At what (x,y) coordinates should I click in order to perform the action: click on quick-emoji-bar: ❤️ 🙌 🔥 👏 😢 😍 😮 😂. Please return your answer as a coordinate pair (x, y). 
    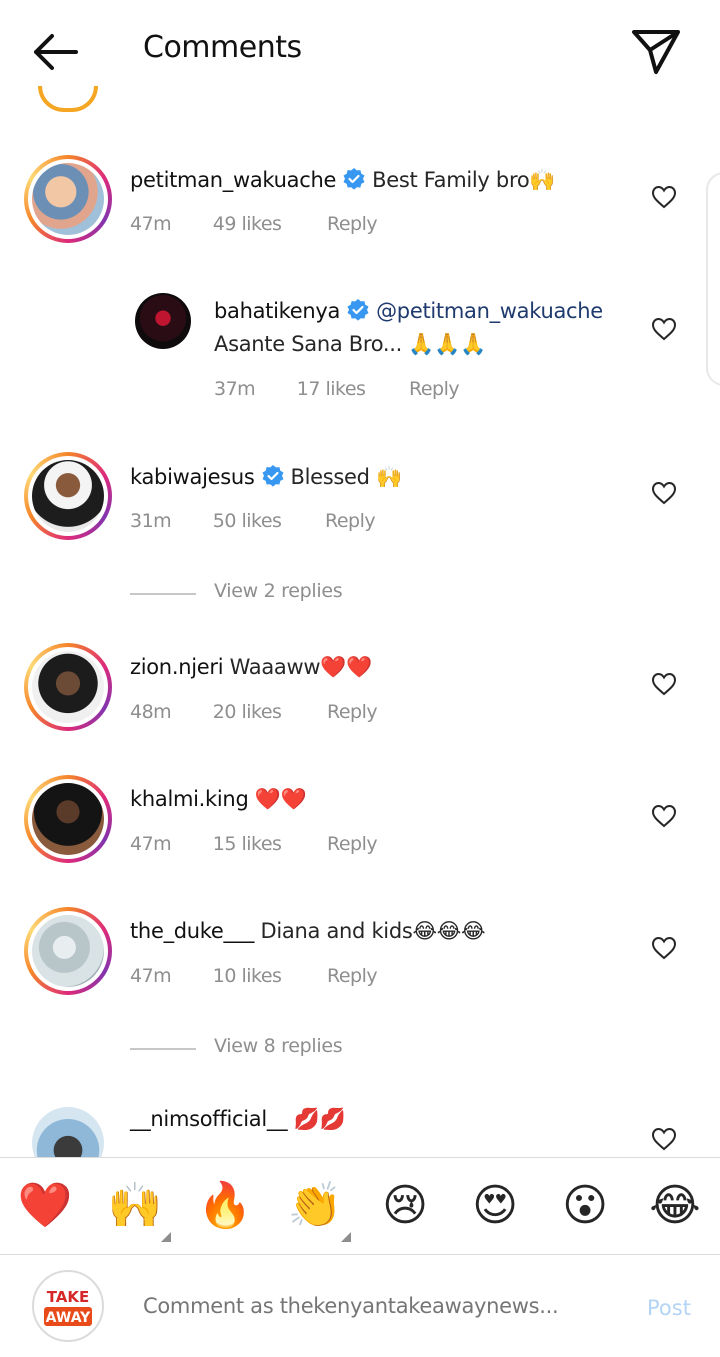
    Looking at the image, I should click on (360, 1206).